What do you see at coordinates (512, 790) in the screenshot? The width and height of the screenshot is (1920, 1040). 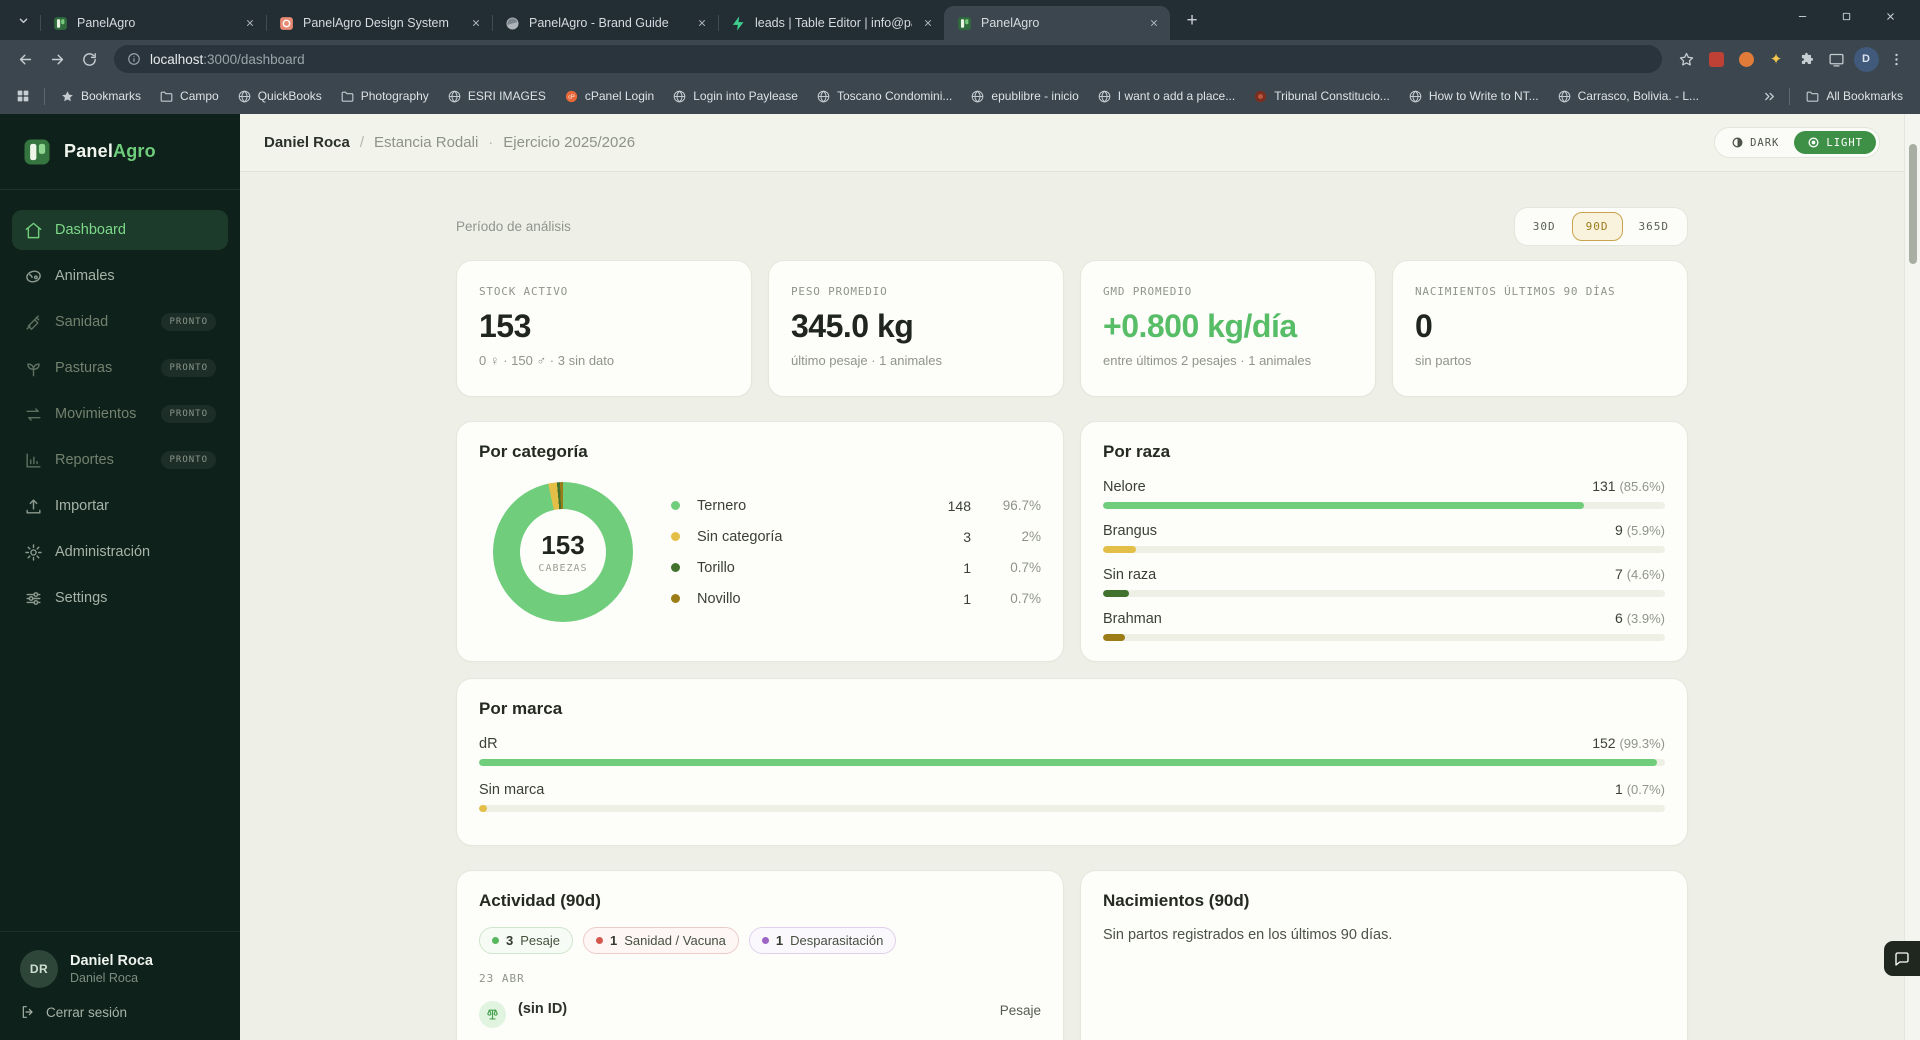 I see `marca-label: Sin marca` at bounding box center [512, 790].